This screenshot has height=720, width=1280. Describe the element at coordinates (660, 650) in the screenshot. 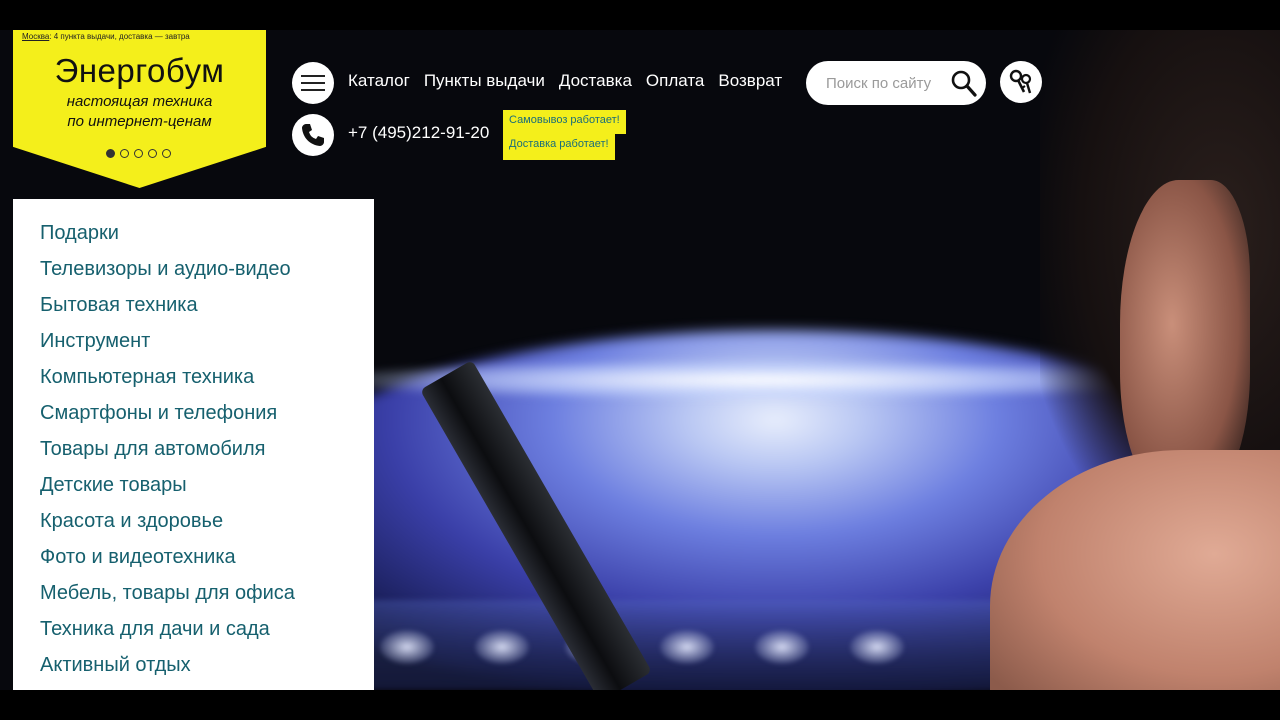

I see `hero-screen-lights` at that location.